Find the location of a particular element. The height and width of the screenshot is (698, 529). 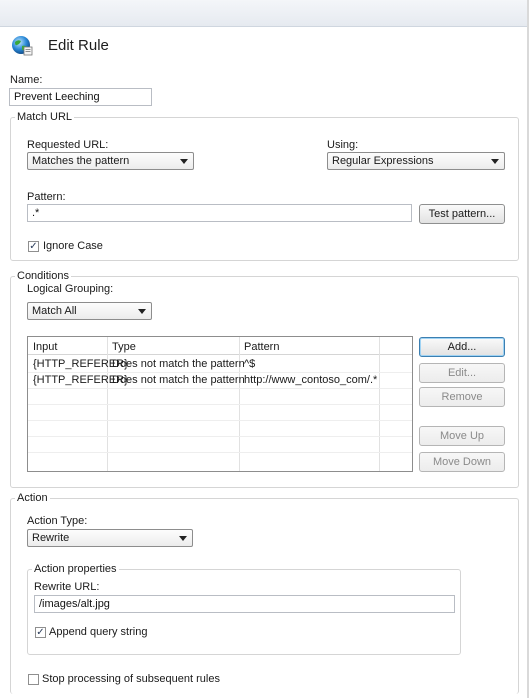

ignore-case-checkbox: ✓ is located at coordinates (33, 246).